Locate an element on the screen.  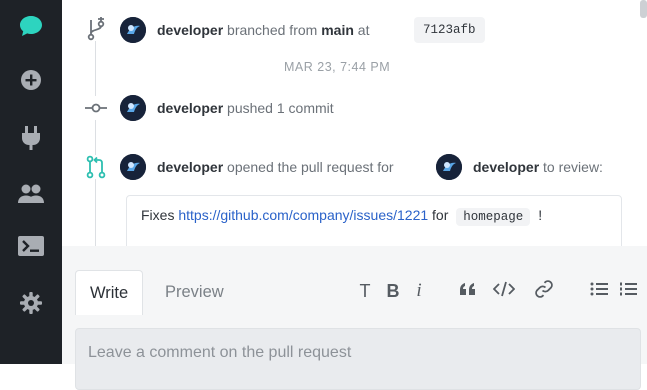
sidebar-item-chat is located at coordinates (31, 26).